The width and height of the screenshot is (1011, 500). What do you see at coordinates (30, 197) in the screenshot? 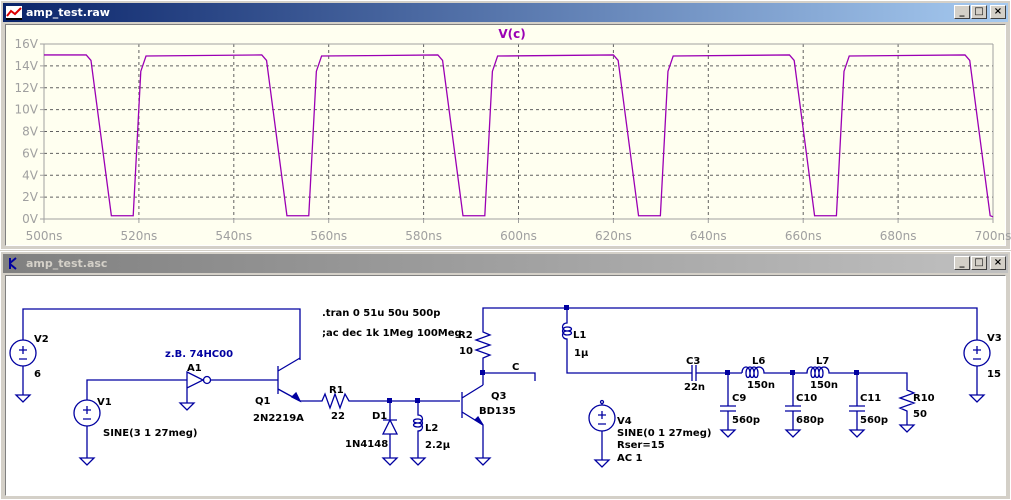
I see `y-tick-label: 2V` at bounding box center [30, 197].